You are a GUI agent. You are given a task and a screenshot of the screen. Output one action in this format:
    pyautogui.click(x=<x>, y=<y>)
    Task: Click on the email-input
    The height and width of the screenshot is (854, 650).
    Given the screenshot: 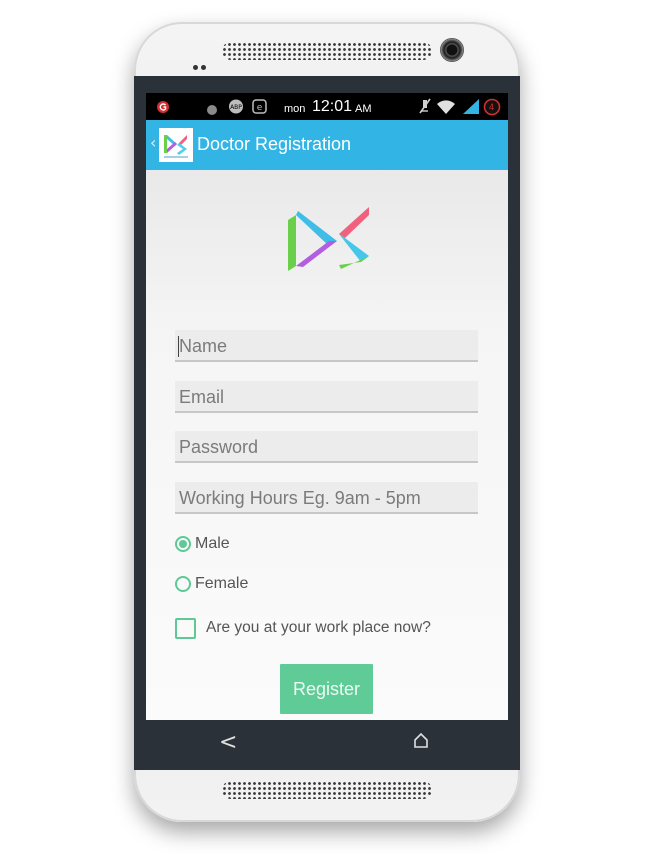 What is the action you would take?
    pyautogui.click(x=326, y=396)
    